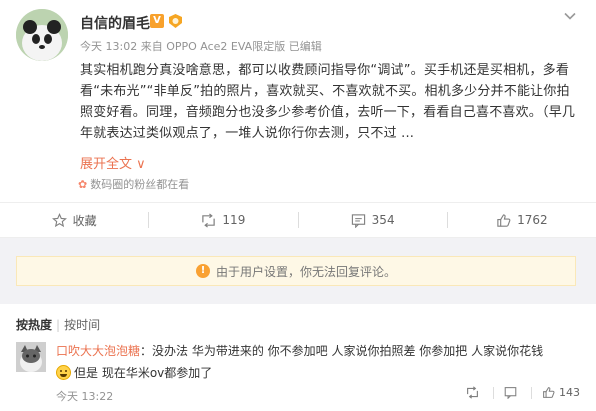 The width and height of the screenshot is (596, 411). What do you see at coordinates (523, 392) in the screenshot?
I see `comment-actions: 143` at bounding box center [523, 392].